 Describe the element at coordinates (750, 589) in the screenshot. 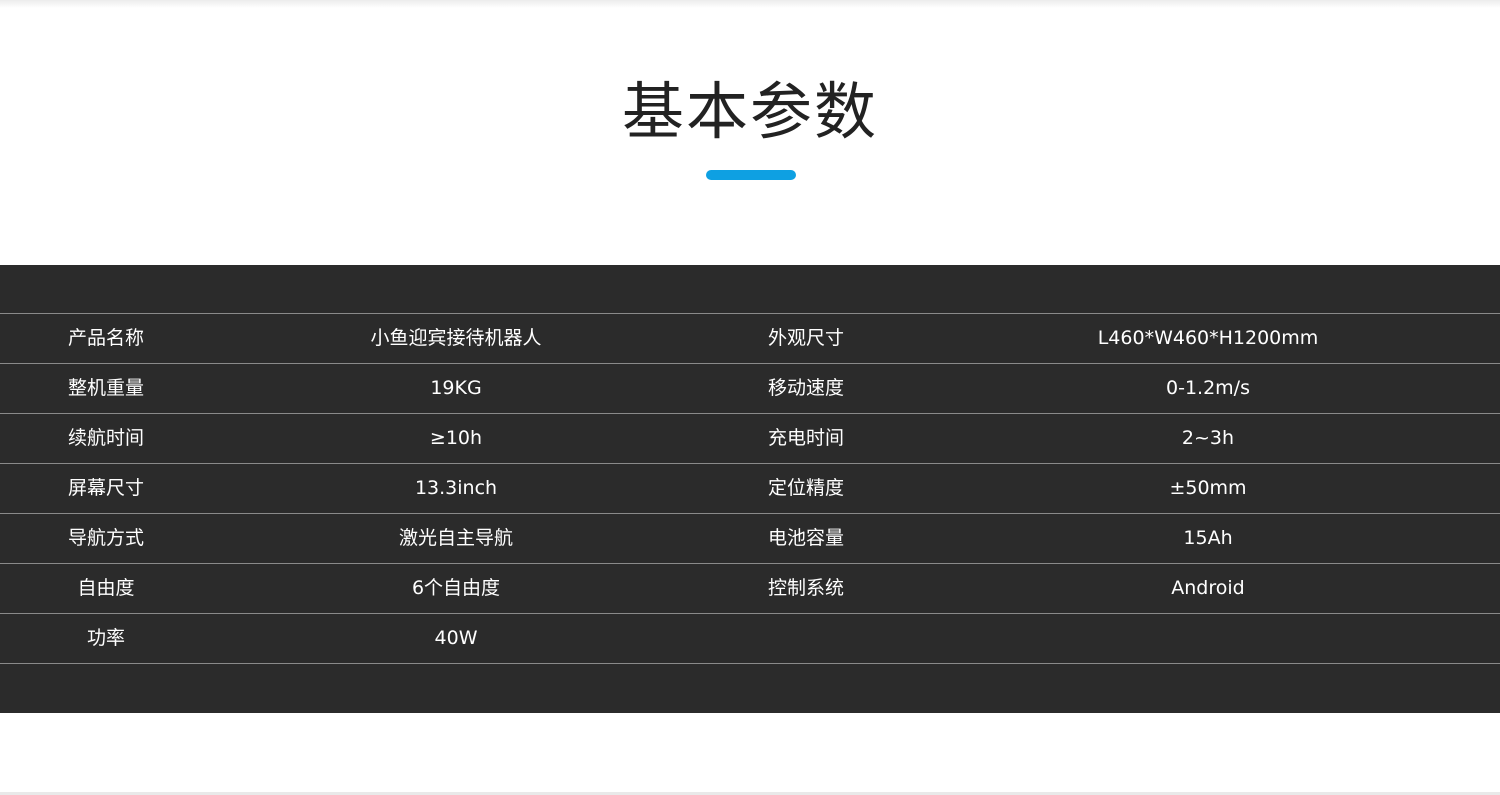

I see `spec-row: 自由度 6个自由度 控制系统 Android` at that location.